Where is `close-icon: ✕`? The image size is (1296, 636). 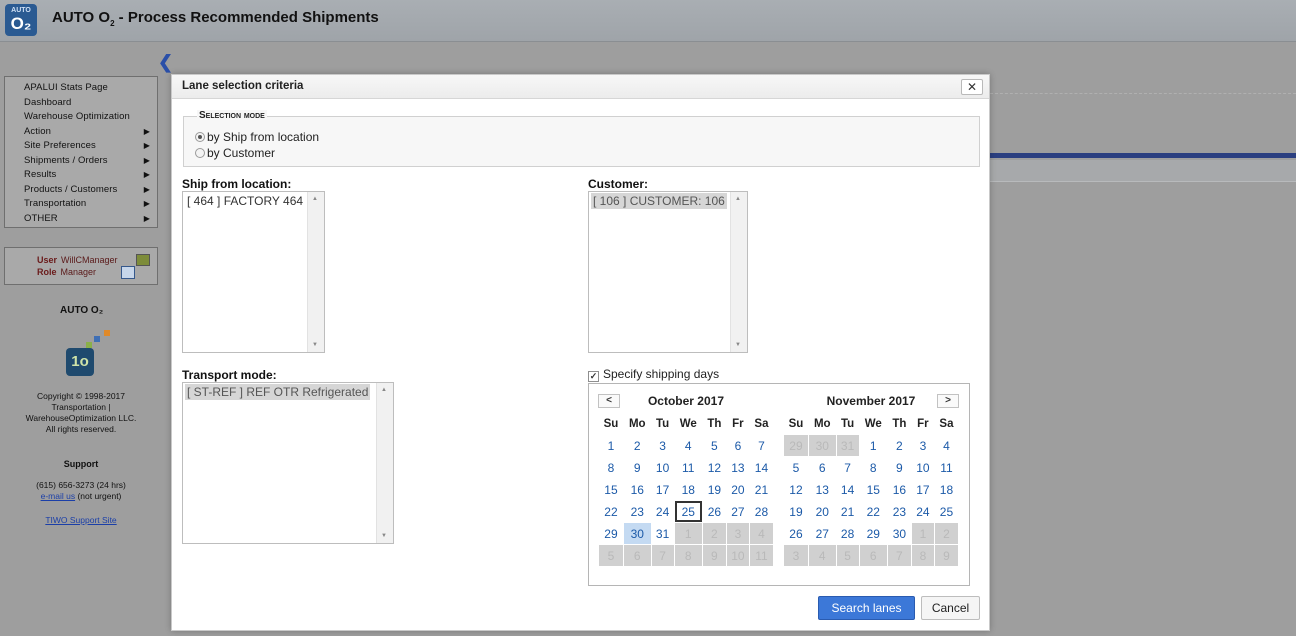
close-icon: ✕ is located at coordinates (972, 87).